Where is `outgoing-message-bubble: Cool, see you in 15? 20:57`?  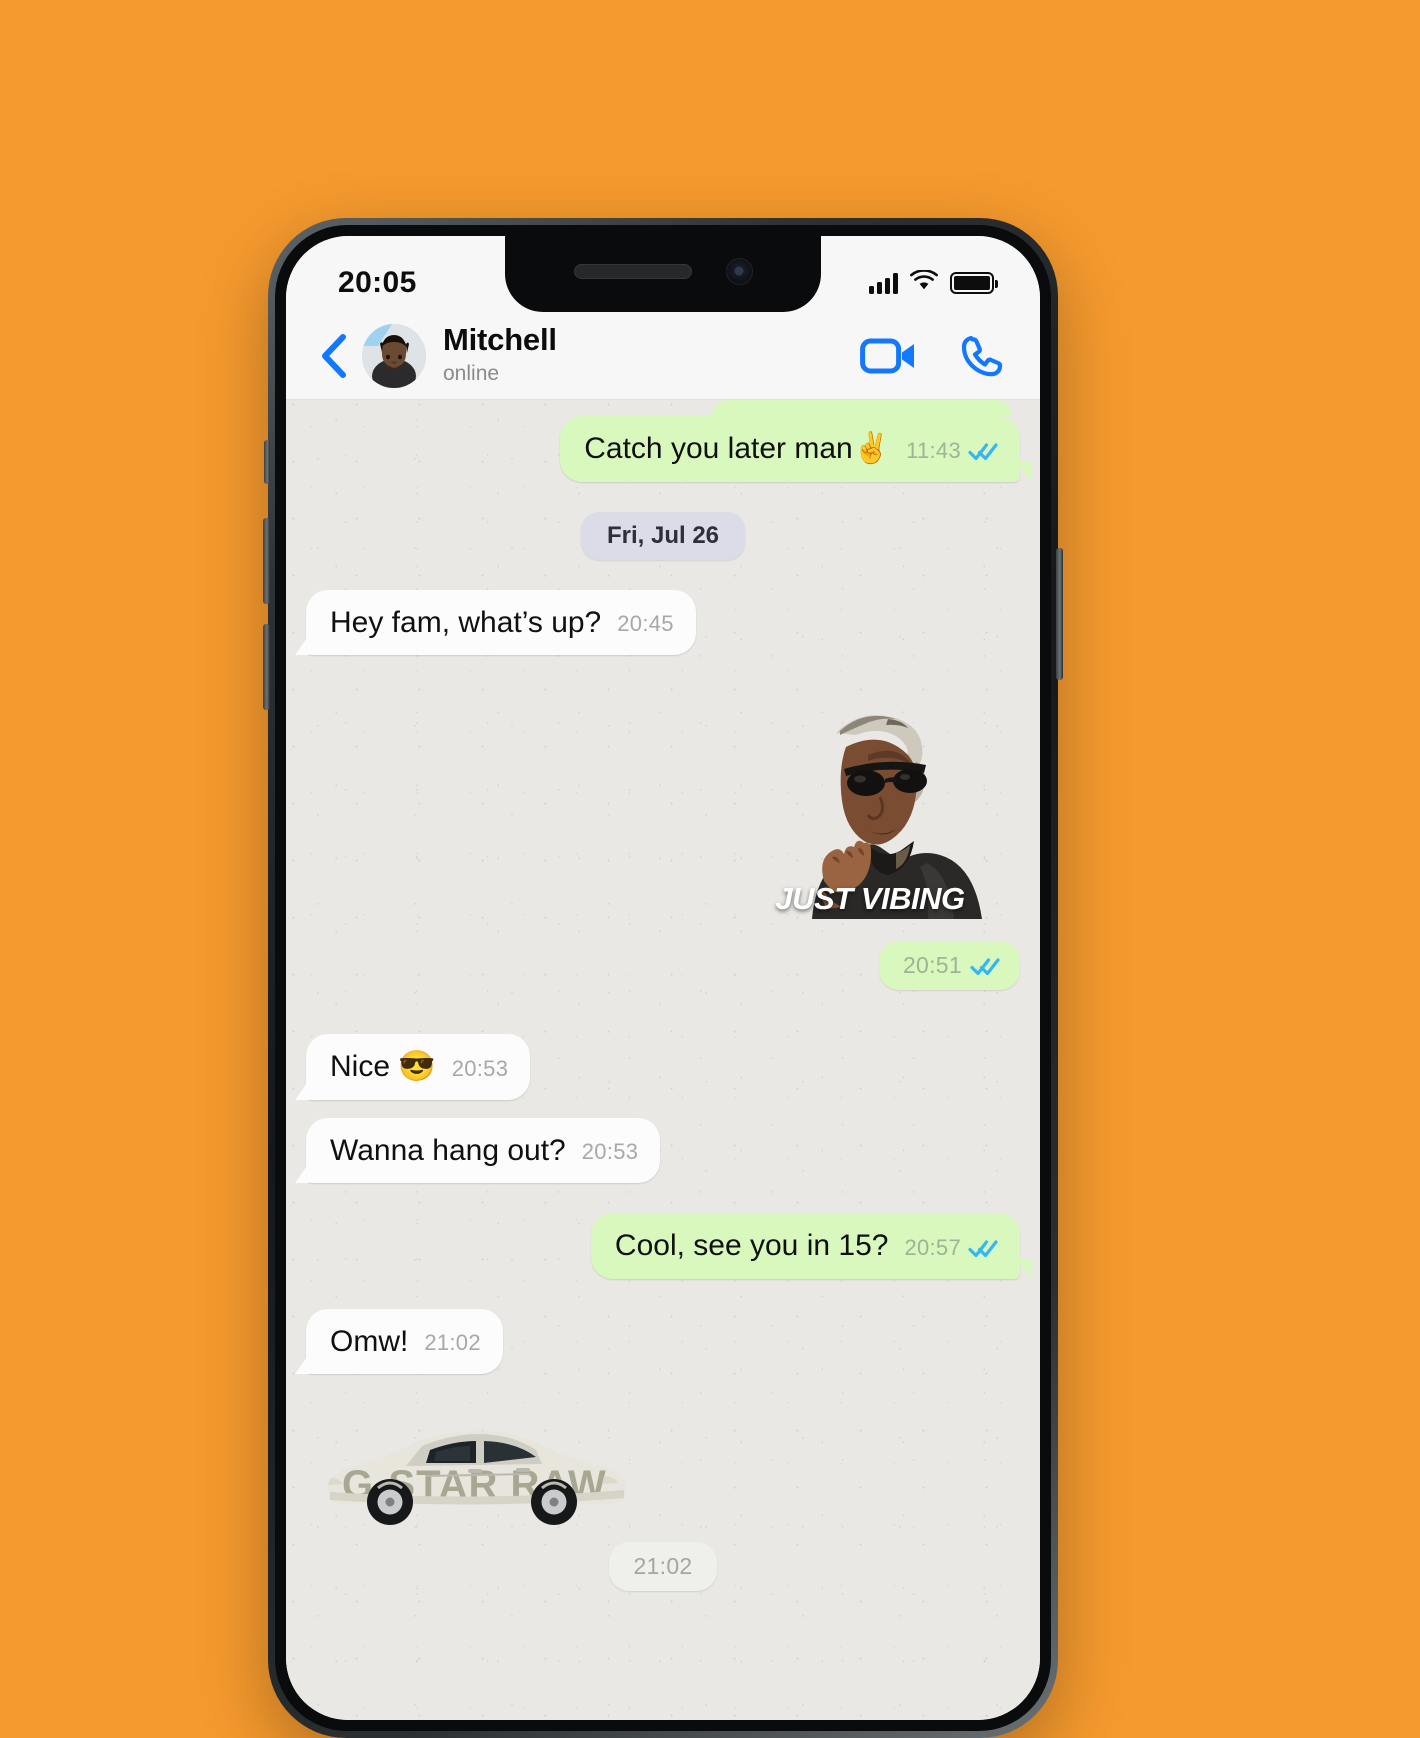
outgoing-message-bubble: Cool, see you in 15? 20:57 is located at coordinates (811, 1246).